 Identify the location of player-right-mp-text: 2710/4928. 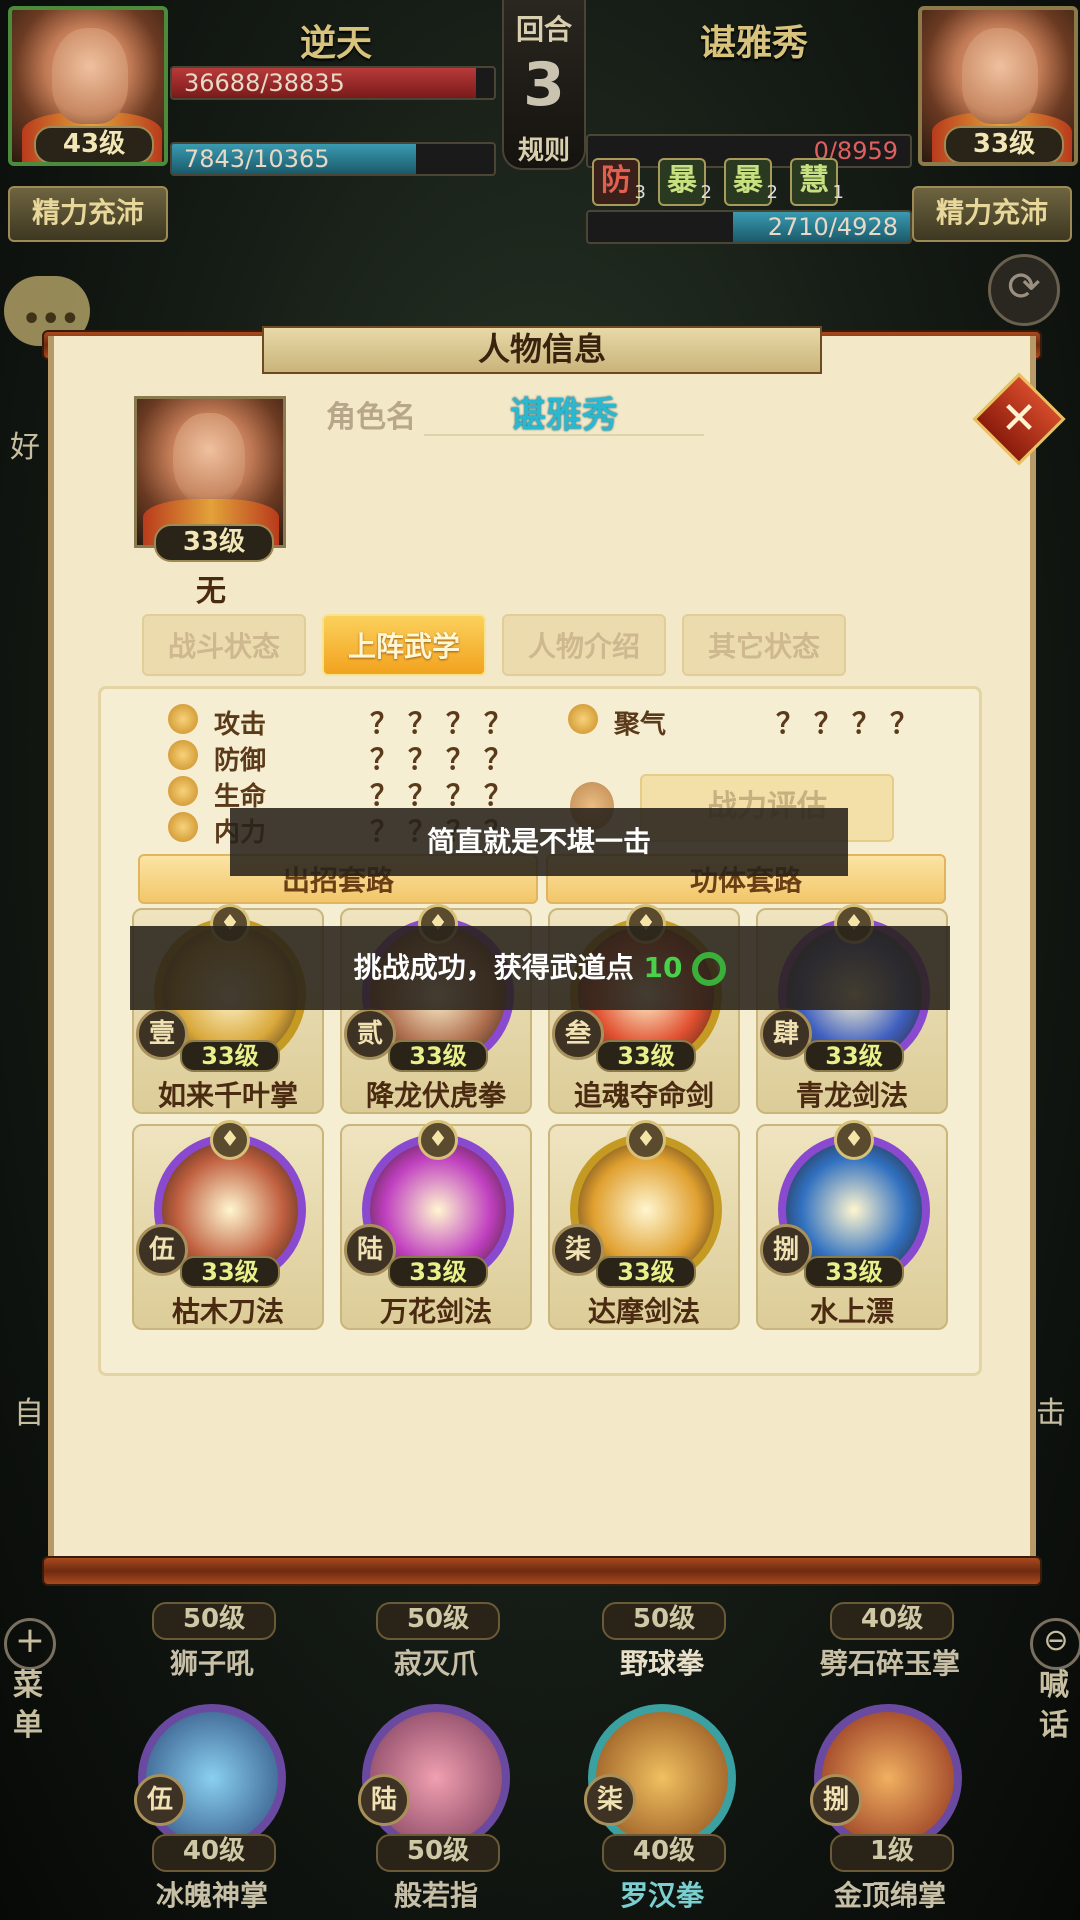
(832, 227).